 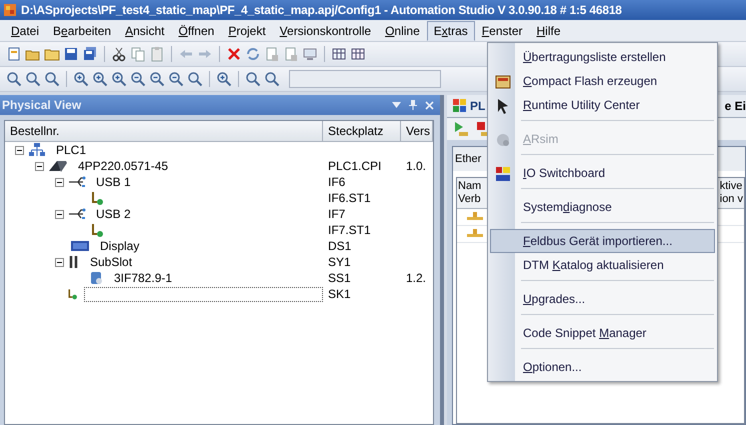 I want to click on menu-item: Projekt, so click(x=247, y=30).